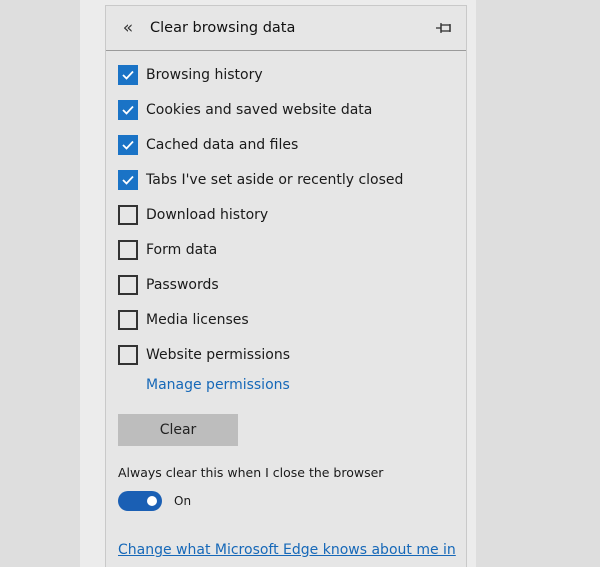  I want to click on page-title: Clear browsing data, so click(223, 28).